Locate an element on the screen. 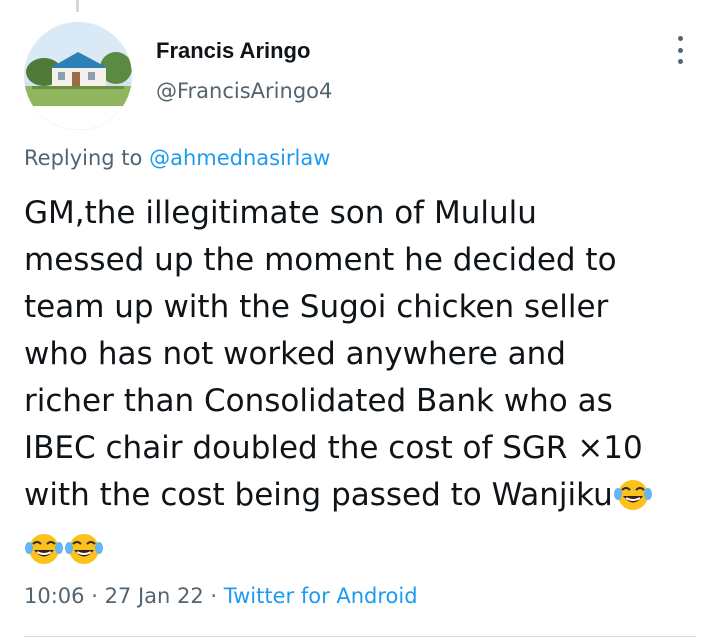 The height and width of the screenshot is (644, 720). house-photo-icon is located at coordinates (78, 76).